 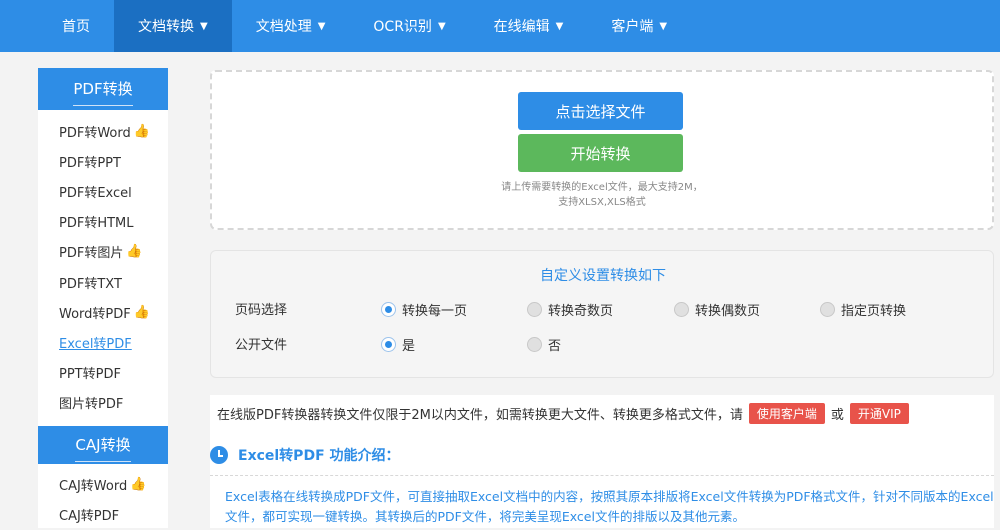 I want to click on sidebar-item-caj-to-pdf: CAJ转PDF, so click(x=103, y=515).